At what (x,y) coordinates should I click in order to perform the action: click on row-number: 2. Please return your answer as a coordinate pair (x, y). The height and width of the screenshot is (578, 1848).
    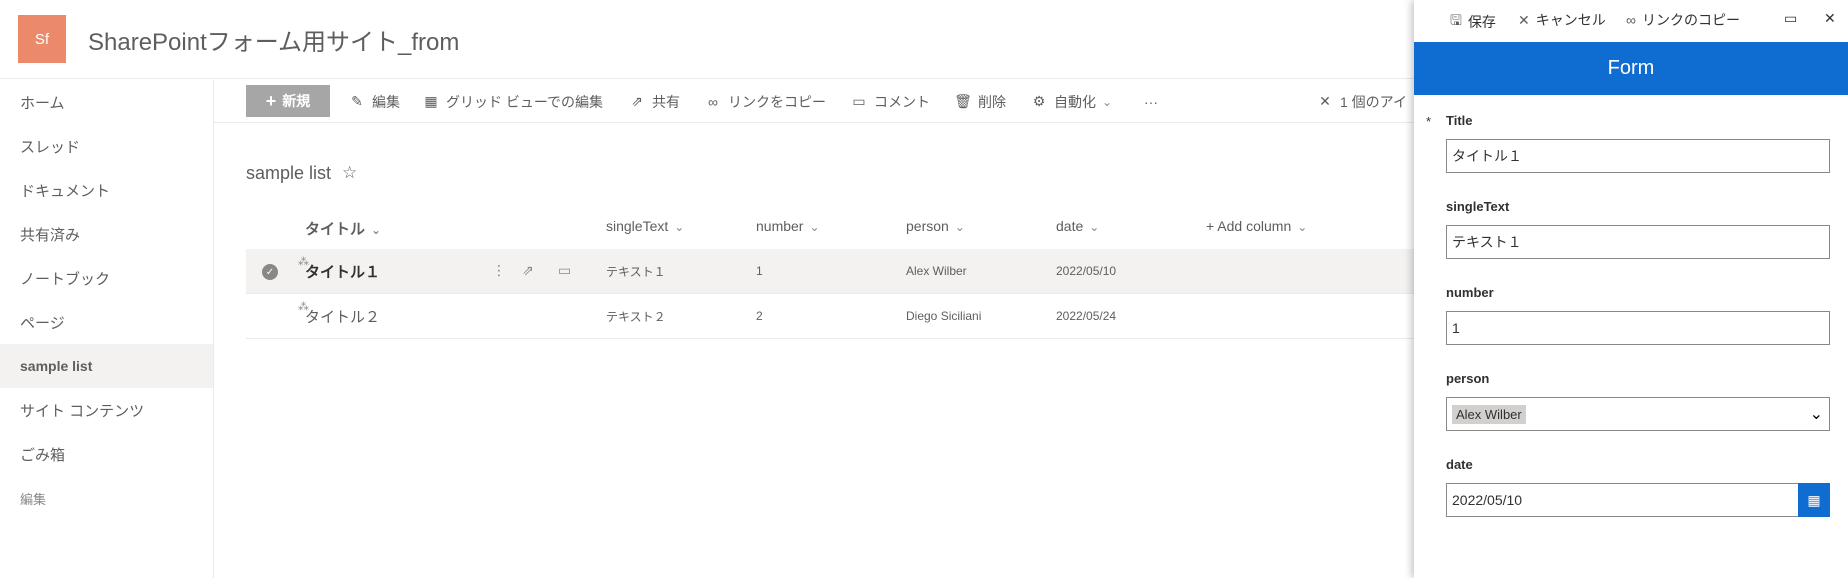
    Looking at the image, I should click on (759, 316).